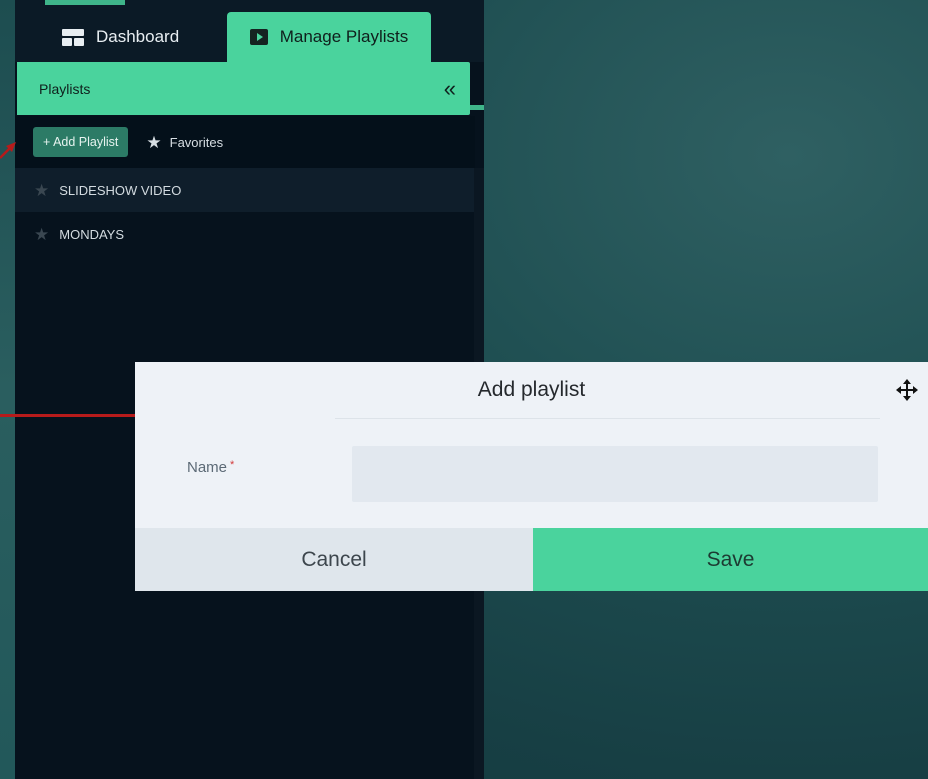 The image size is (928, 779). Describe the element at coordinates (531, 389) in the screenshot. I see `modal-title: Add playlist` at that location.